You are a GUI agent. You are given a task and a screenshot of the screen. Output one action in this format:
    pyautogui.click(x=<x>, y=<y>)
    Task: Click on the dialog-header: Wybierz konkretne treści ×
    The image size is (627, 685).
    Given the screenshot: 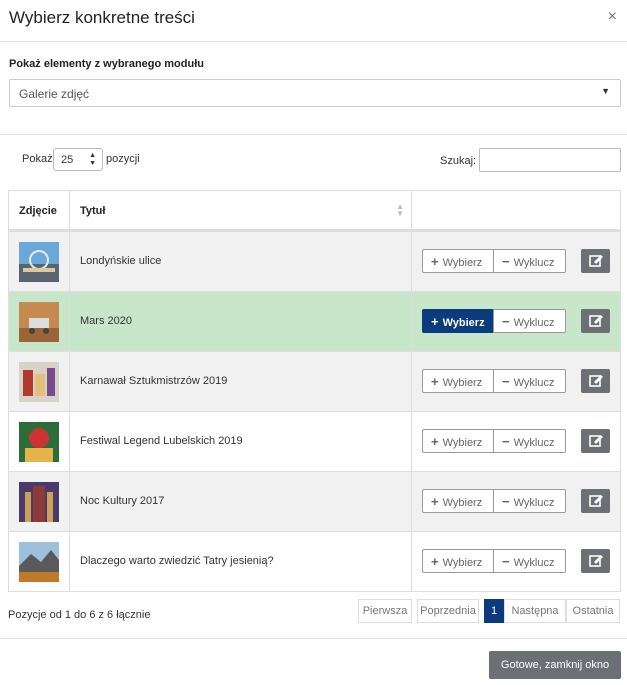 What is the action you would take?
    pyautogui.click(x=313, y=21)
    